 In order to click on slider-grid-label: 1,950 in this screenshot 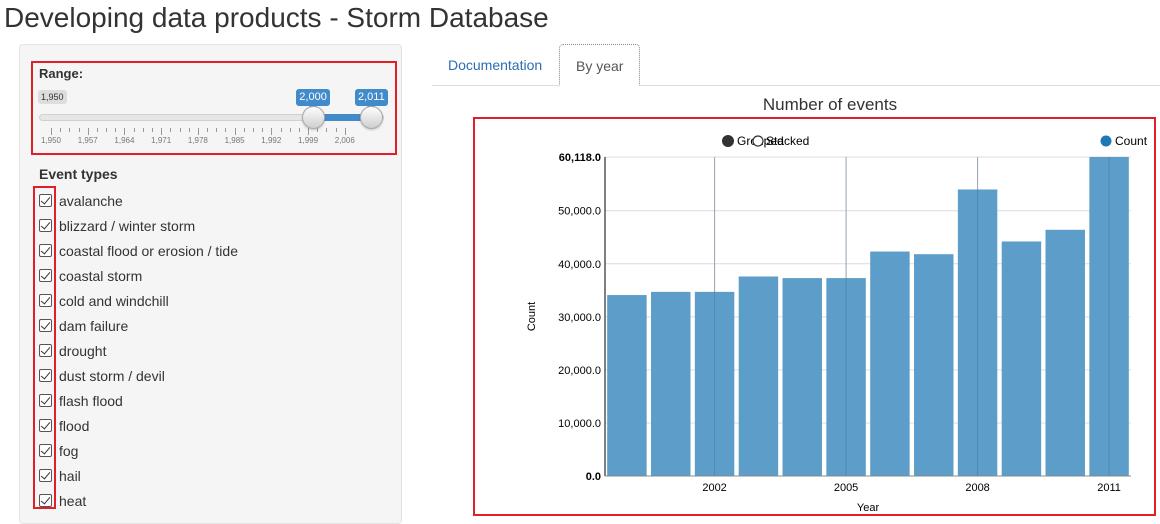, I will do `click(51, 140)`.